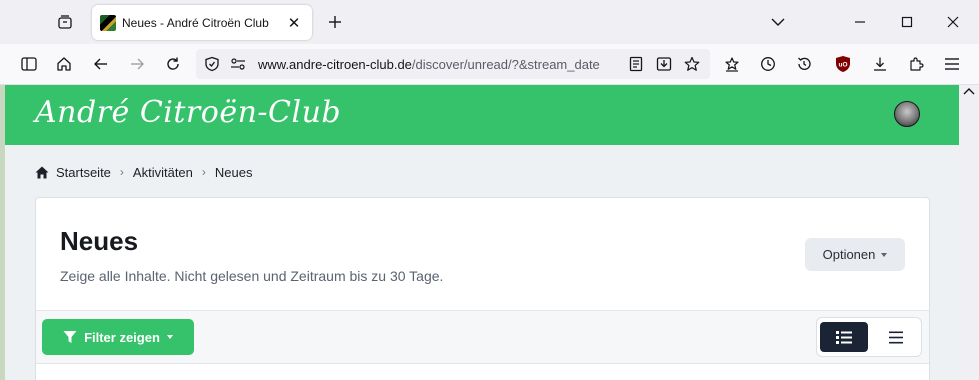  Describe the element at coordinates (238, 64) in the screenshot. I see `site-permissions-icon` at that location.